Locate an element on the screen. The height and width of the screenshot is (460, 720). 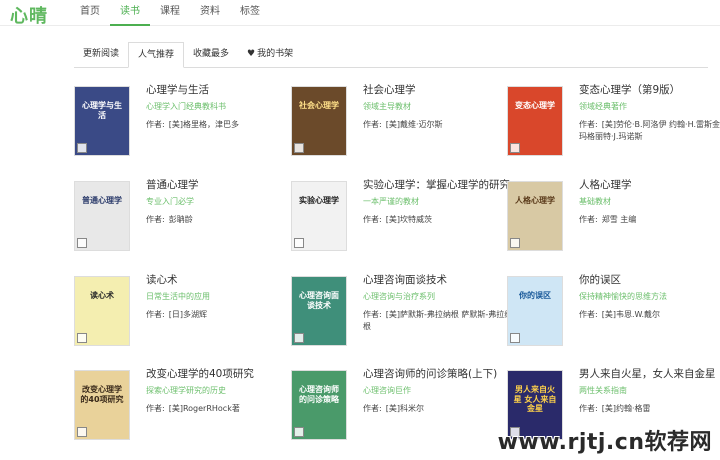
author-name: [美]约翰·格雷 is located at coordinates (626, 408).